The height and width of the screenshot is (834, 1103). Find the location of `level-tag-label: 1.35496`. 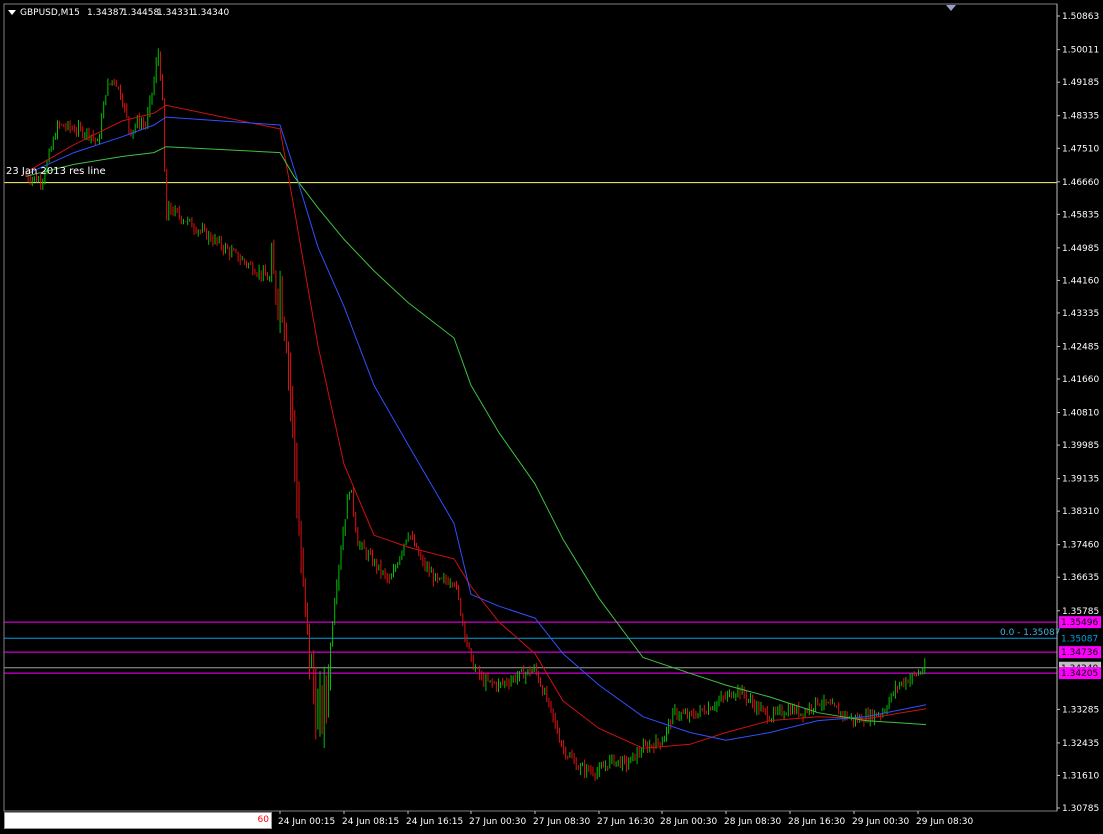

level-tag-label: 1.35496 is located at coordinates (1079, 623).